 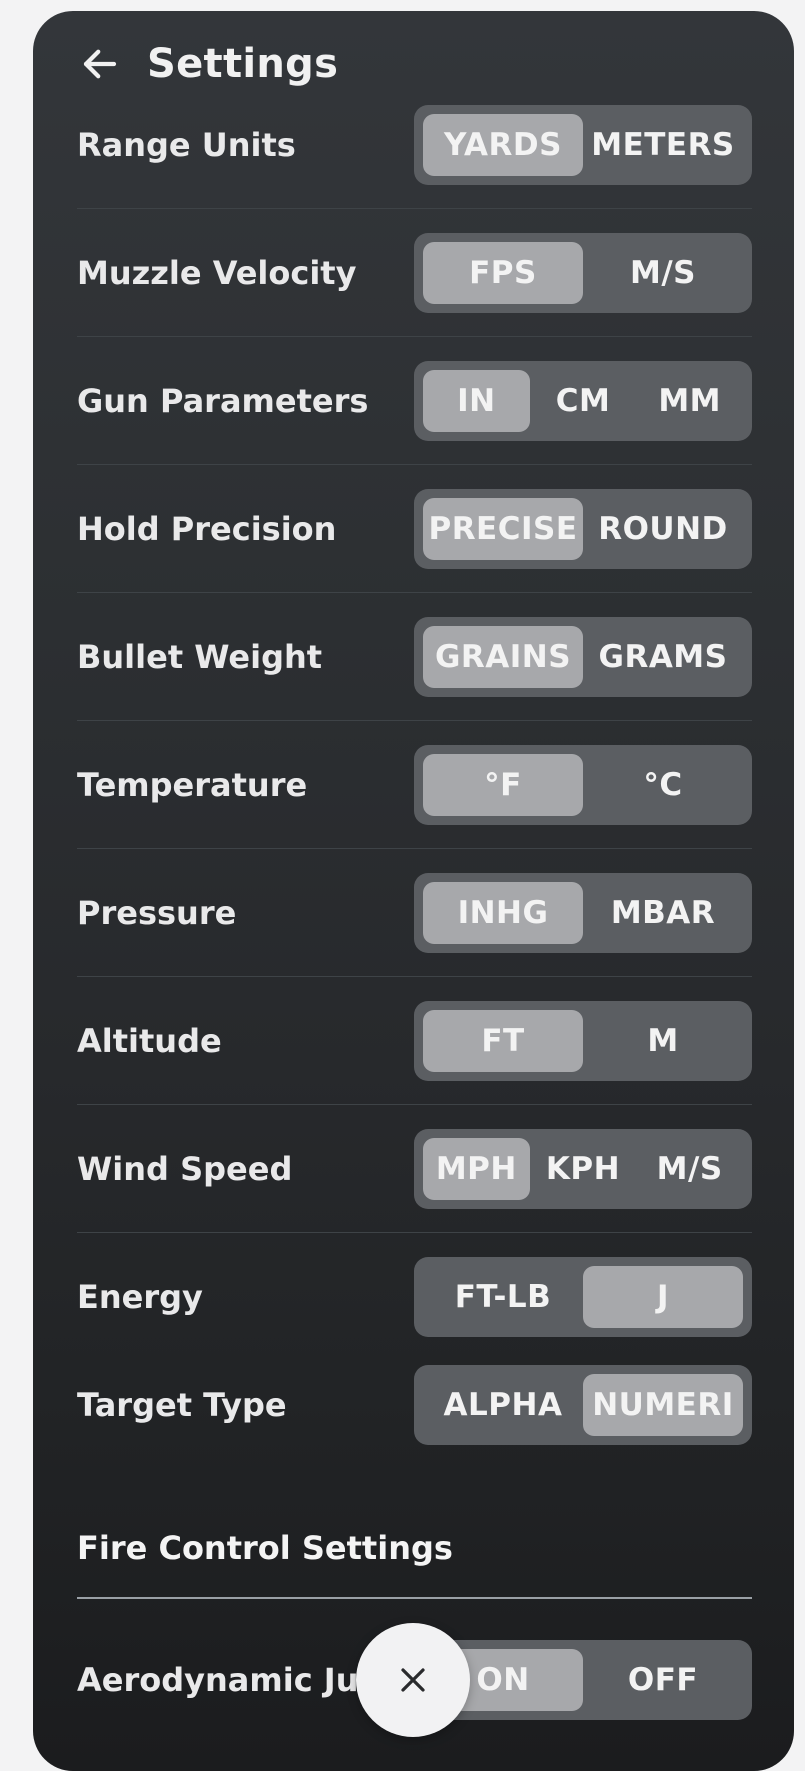 I want to click on setting-row-range-units: Range Units YARDS METERS, so click(x=414, y=145).